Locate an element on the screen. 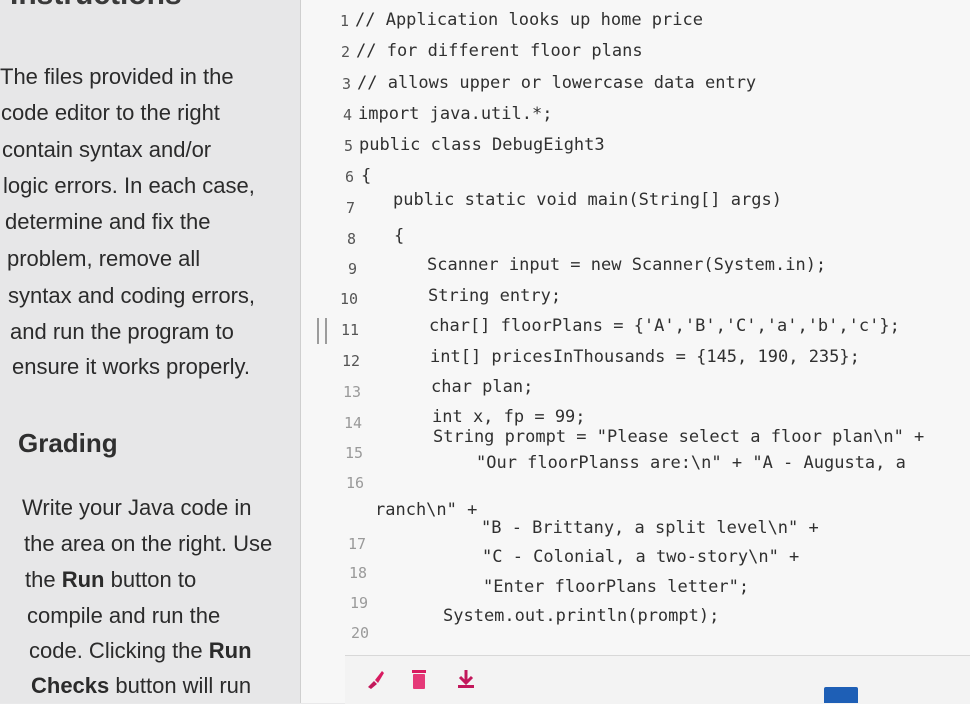 Image resolution: width=970 pixels, height=704 pixels. grading-text-line: code. Clicking the Run is located at coordinates (140, 651).